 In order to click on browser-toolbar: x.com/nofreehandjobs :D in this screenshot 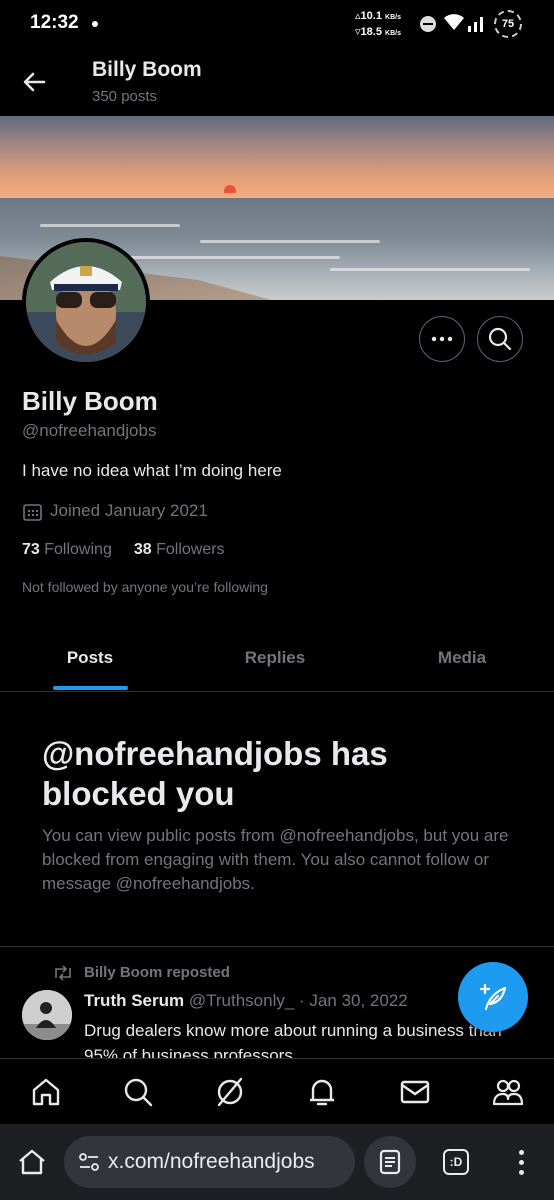, I will do `click(277, 1162)`.